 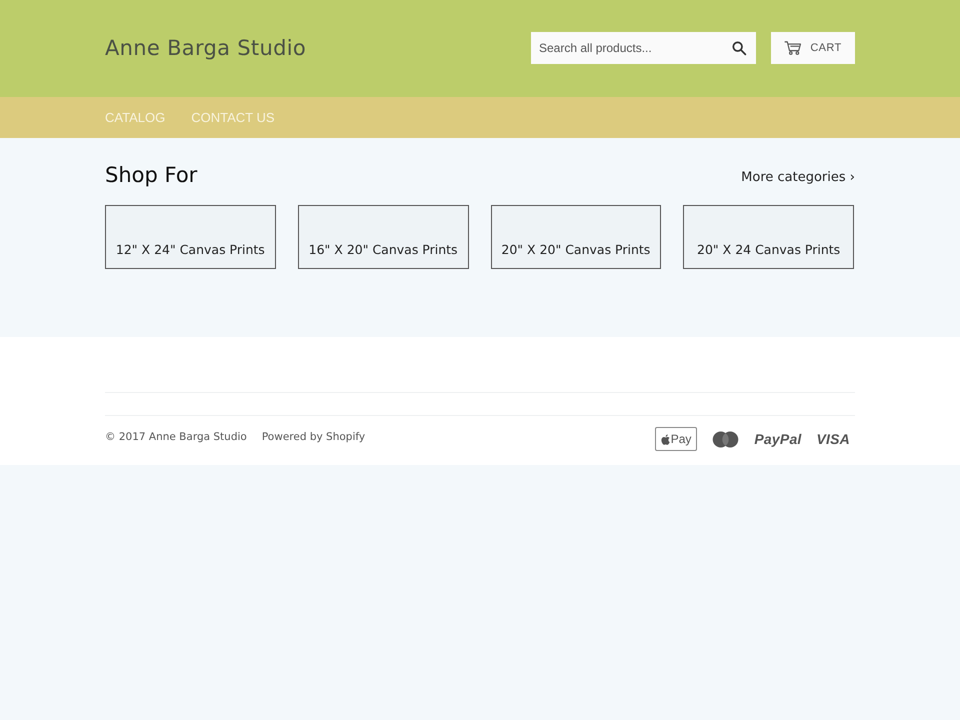 I want to click on cart-button: CART, so click(x=813, y=48).